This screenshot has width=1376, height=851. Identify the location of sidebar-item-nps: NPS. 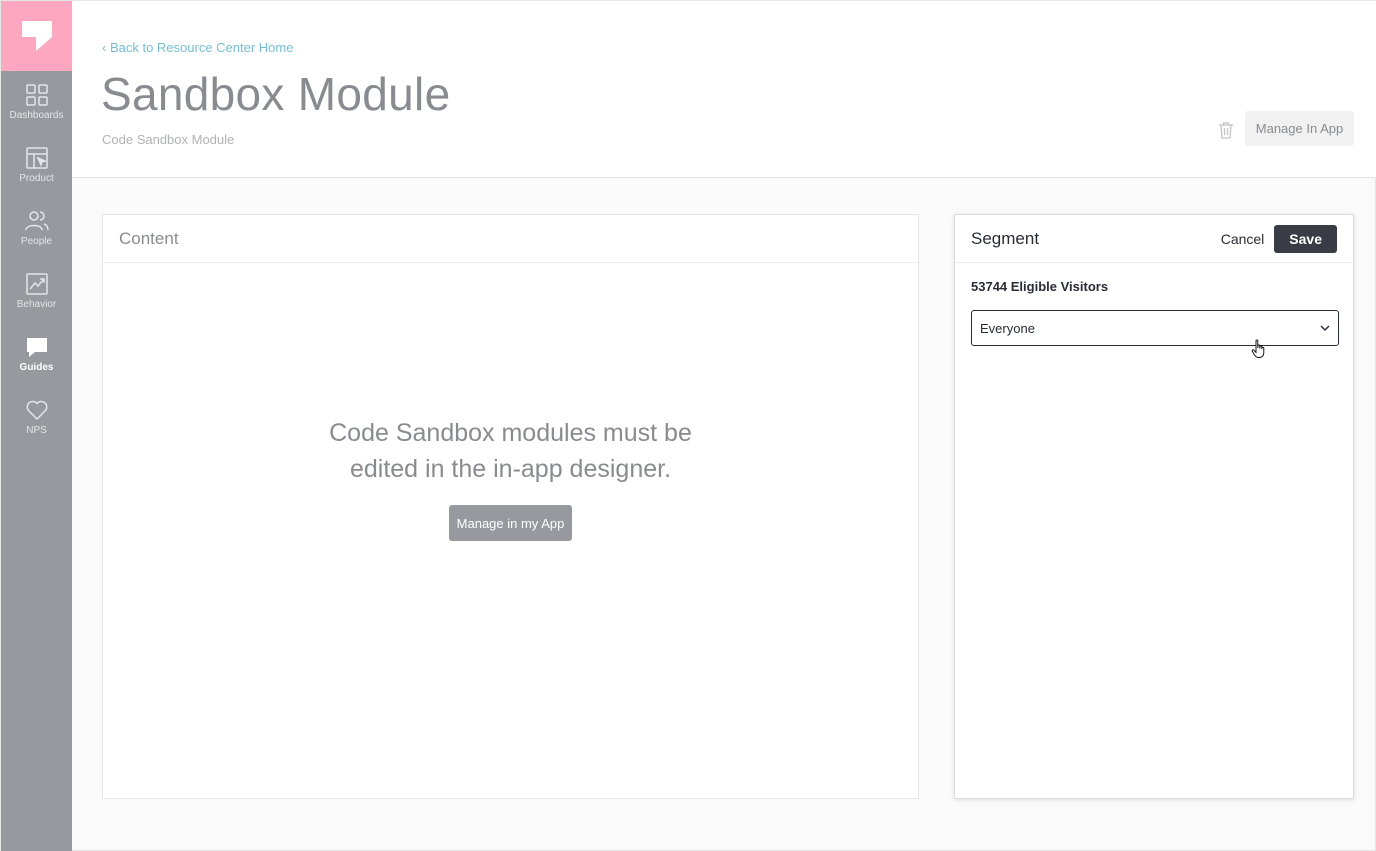
(36, 417).